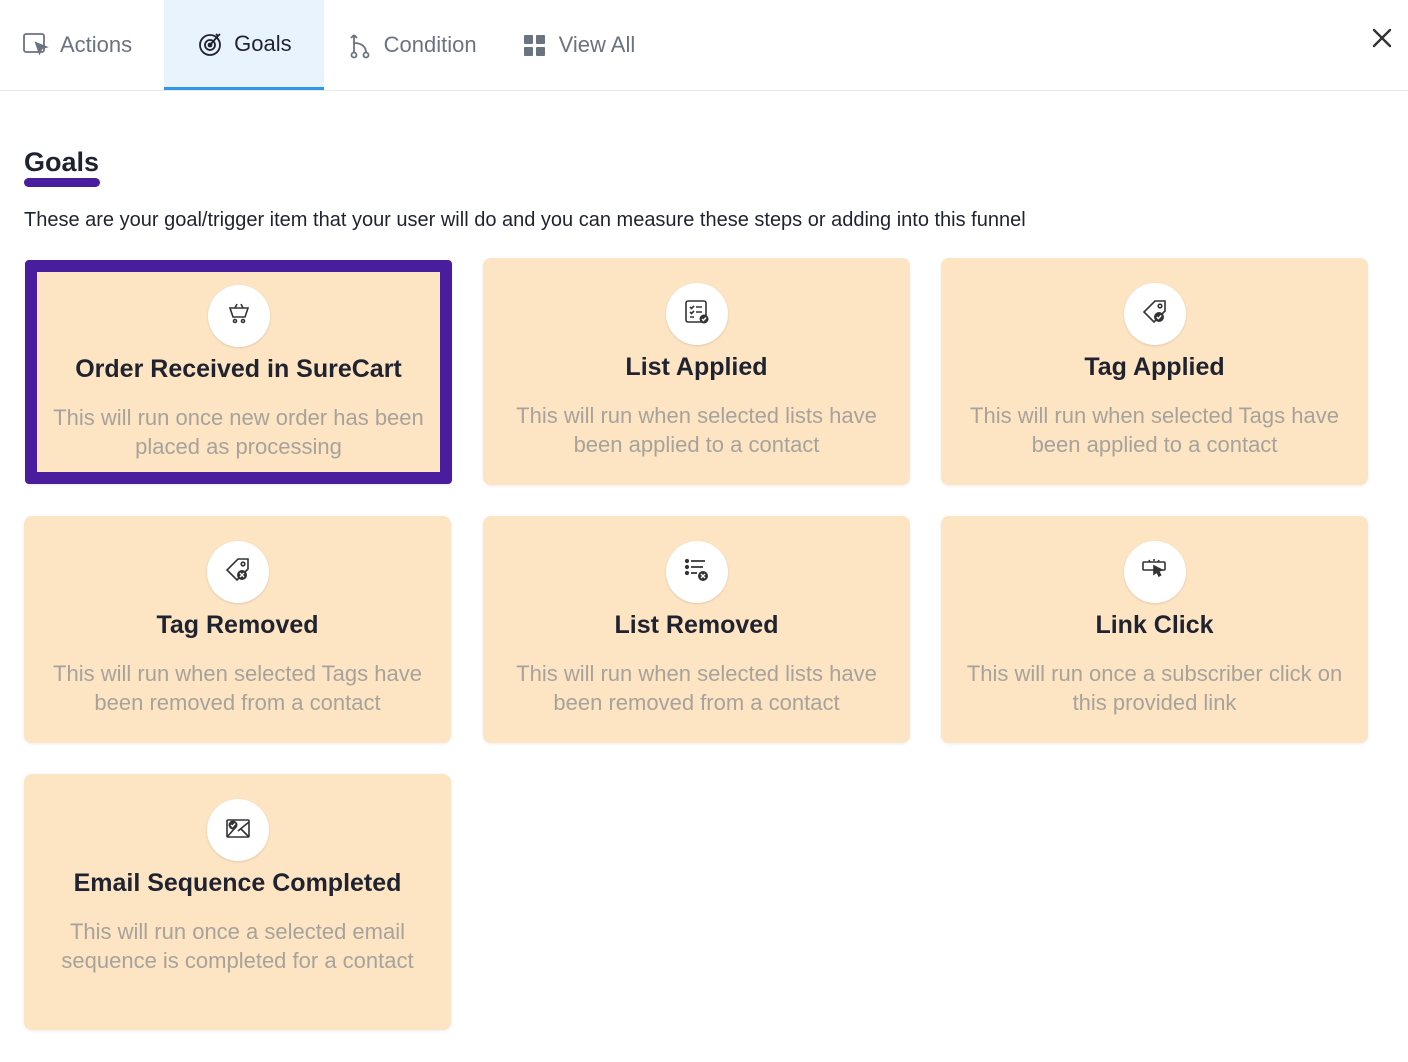  Describe the element at coordinates (210, 44) in the screenshot. I see `target-icon` at that location.